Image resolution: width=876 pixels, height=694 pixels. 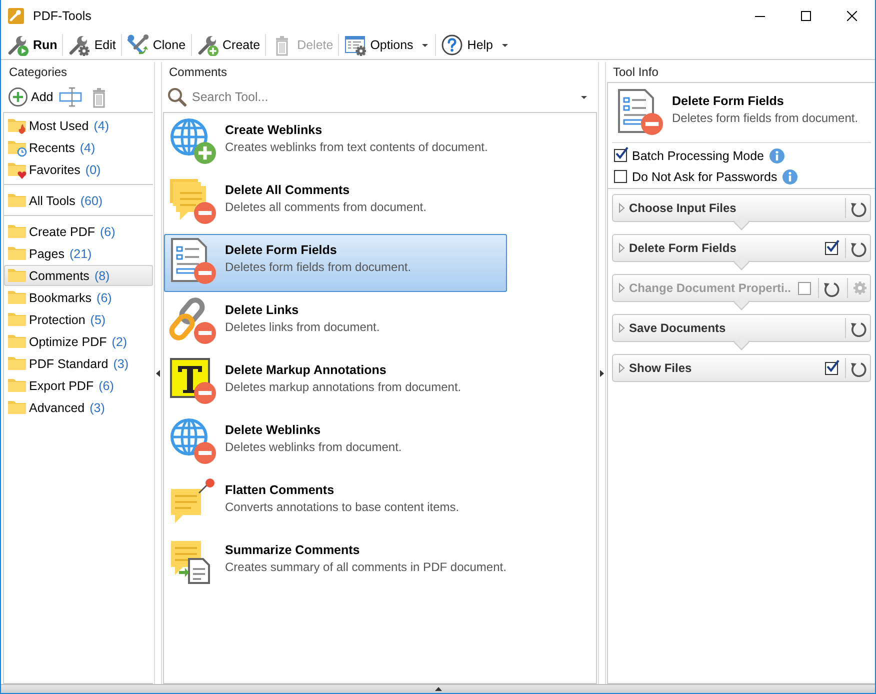 I want to click on step-label: Show Files, so click(x=661, y=368).